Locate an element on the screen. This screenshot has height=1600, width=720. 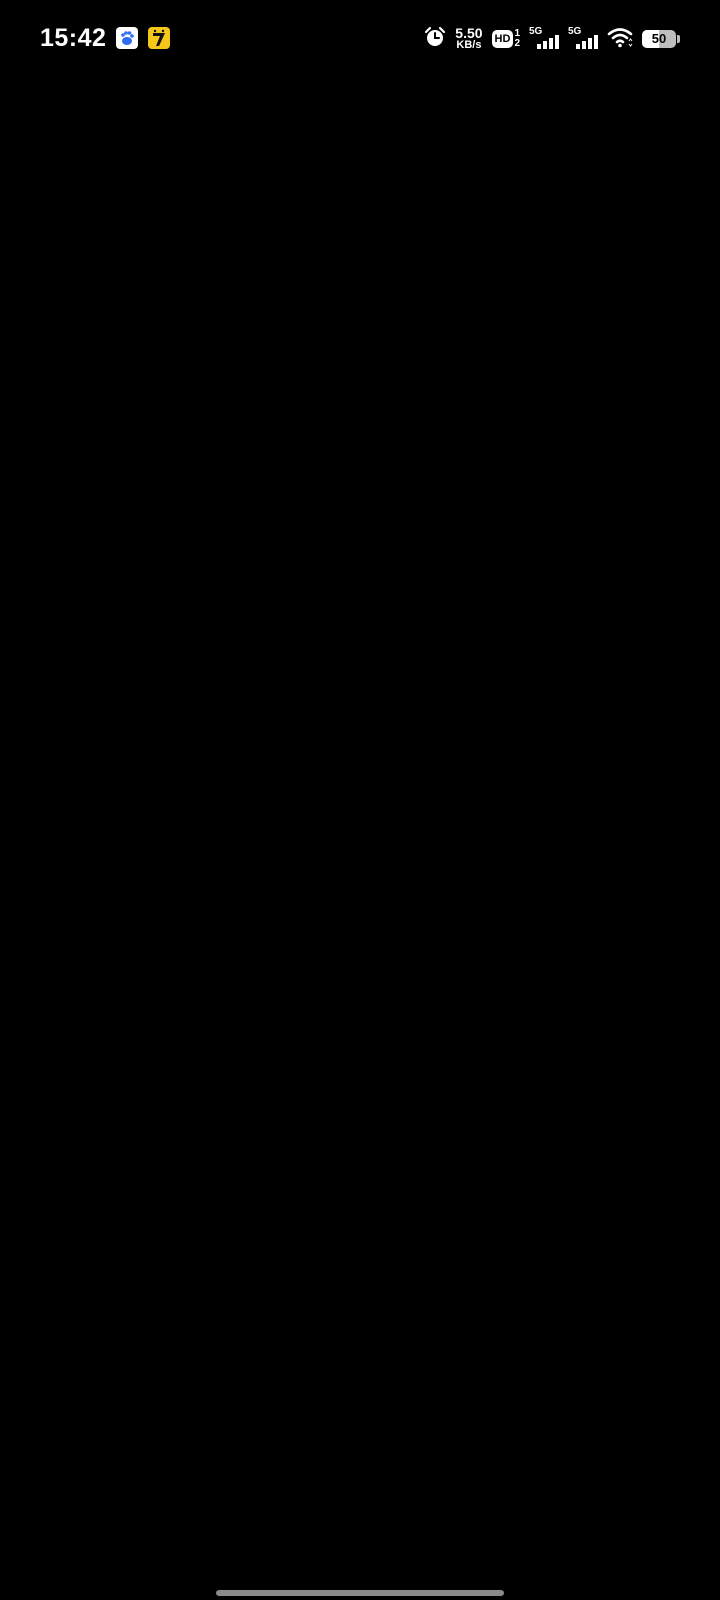
baidu-app-icon is located at coordinates (127, 38).